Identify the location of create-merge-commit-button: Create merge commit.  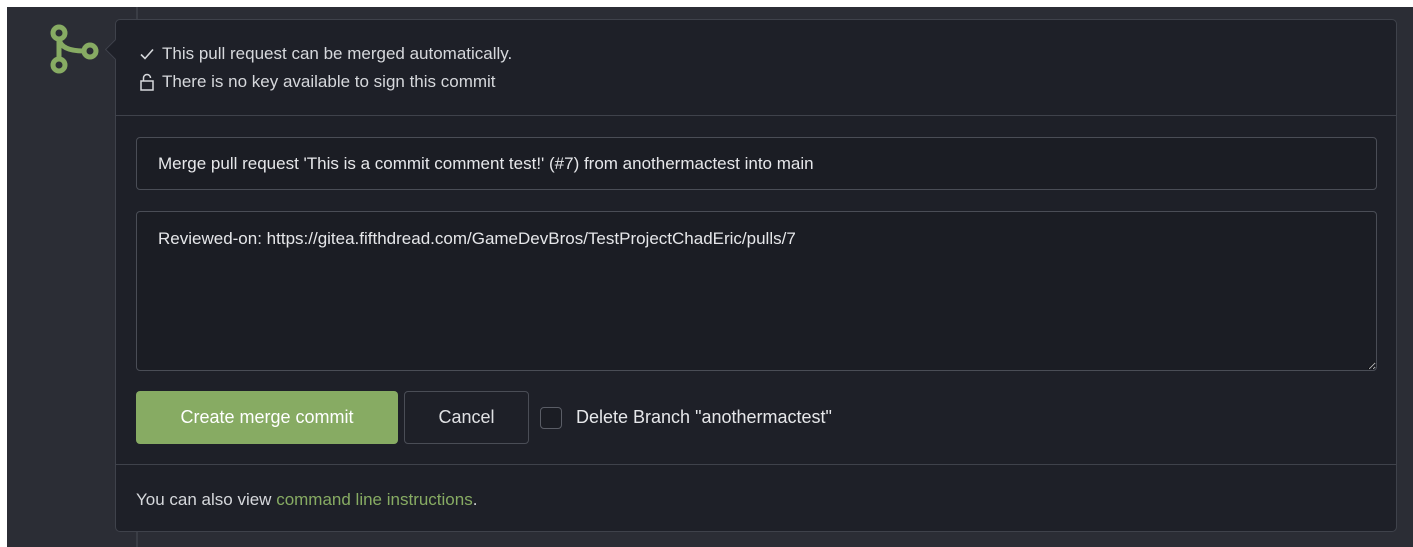
(267, 417).